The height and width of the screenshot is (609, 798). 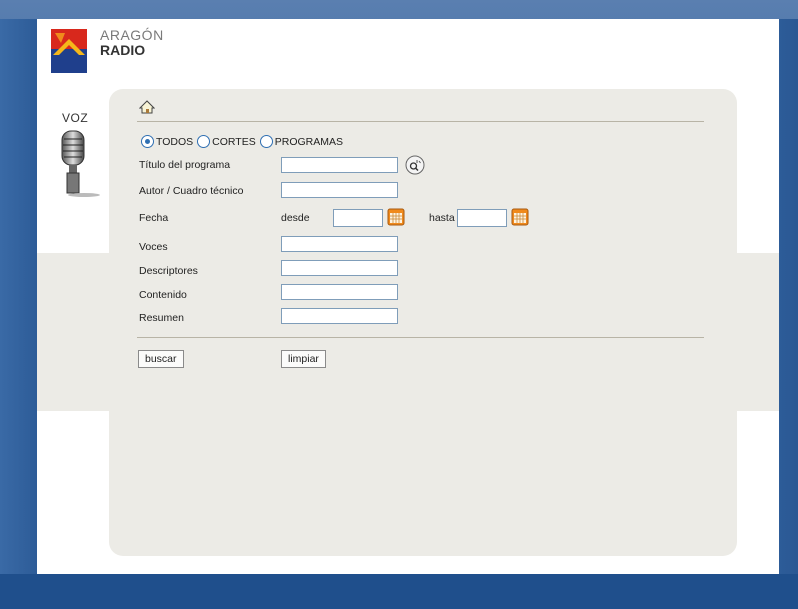 I want to click on radio-todos: TODOS, so click(x=167, y=141).